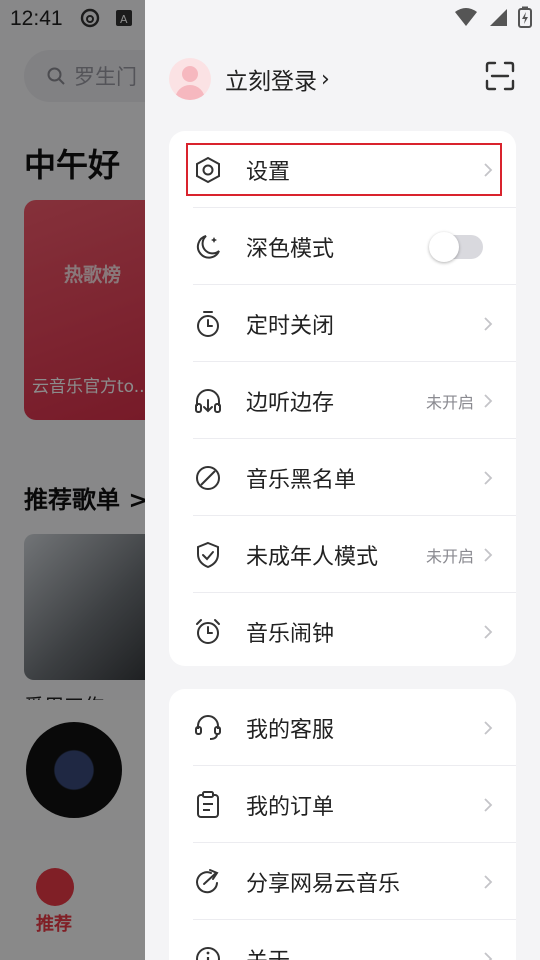  Describe the element at coordinates (342, 727) in the screenshot. I see `menu-item-customer-service: 我的客服` at that location.